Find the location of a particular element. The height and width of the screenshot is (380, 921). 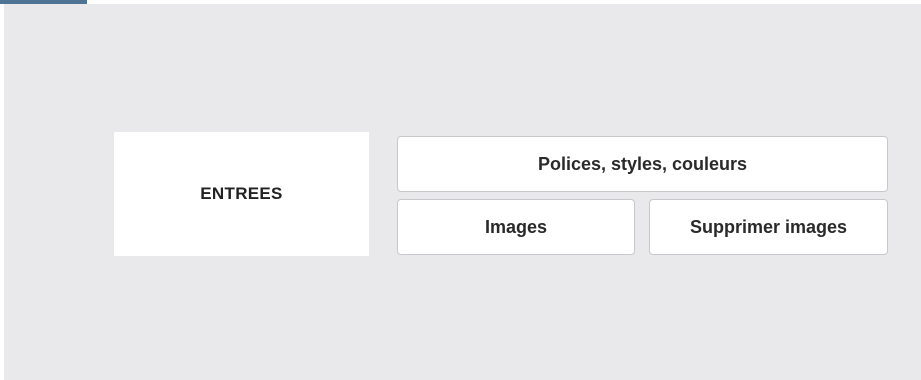

delete-images-button: Supprimer images is located at coordinates (768, 227).